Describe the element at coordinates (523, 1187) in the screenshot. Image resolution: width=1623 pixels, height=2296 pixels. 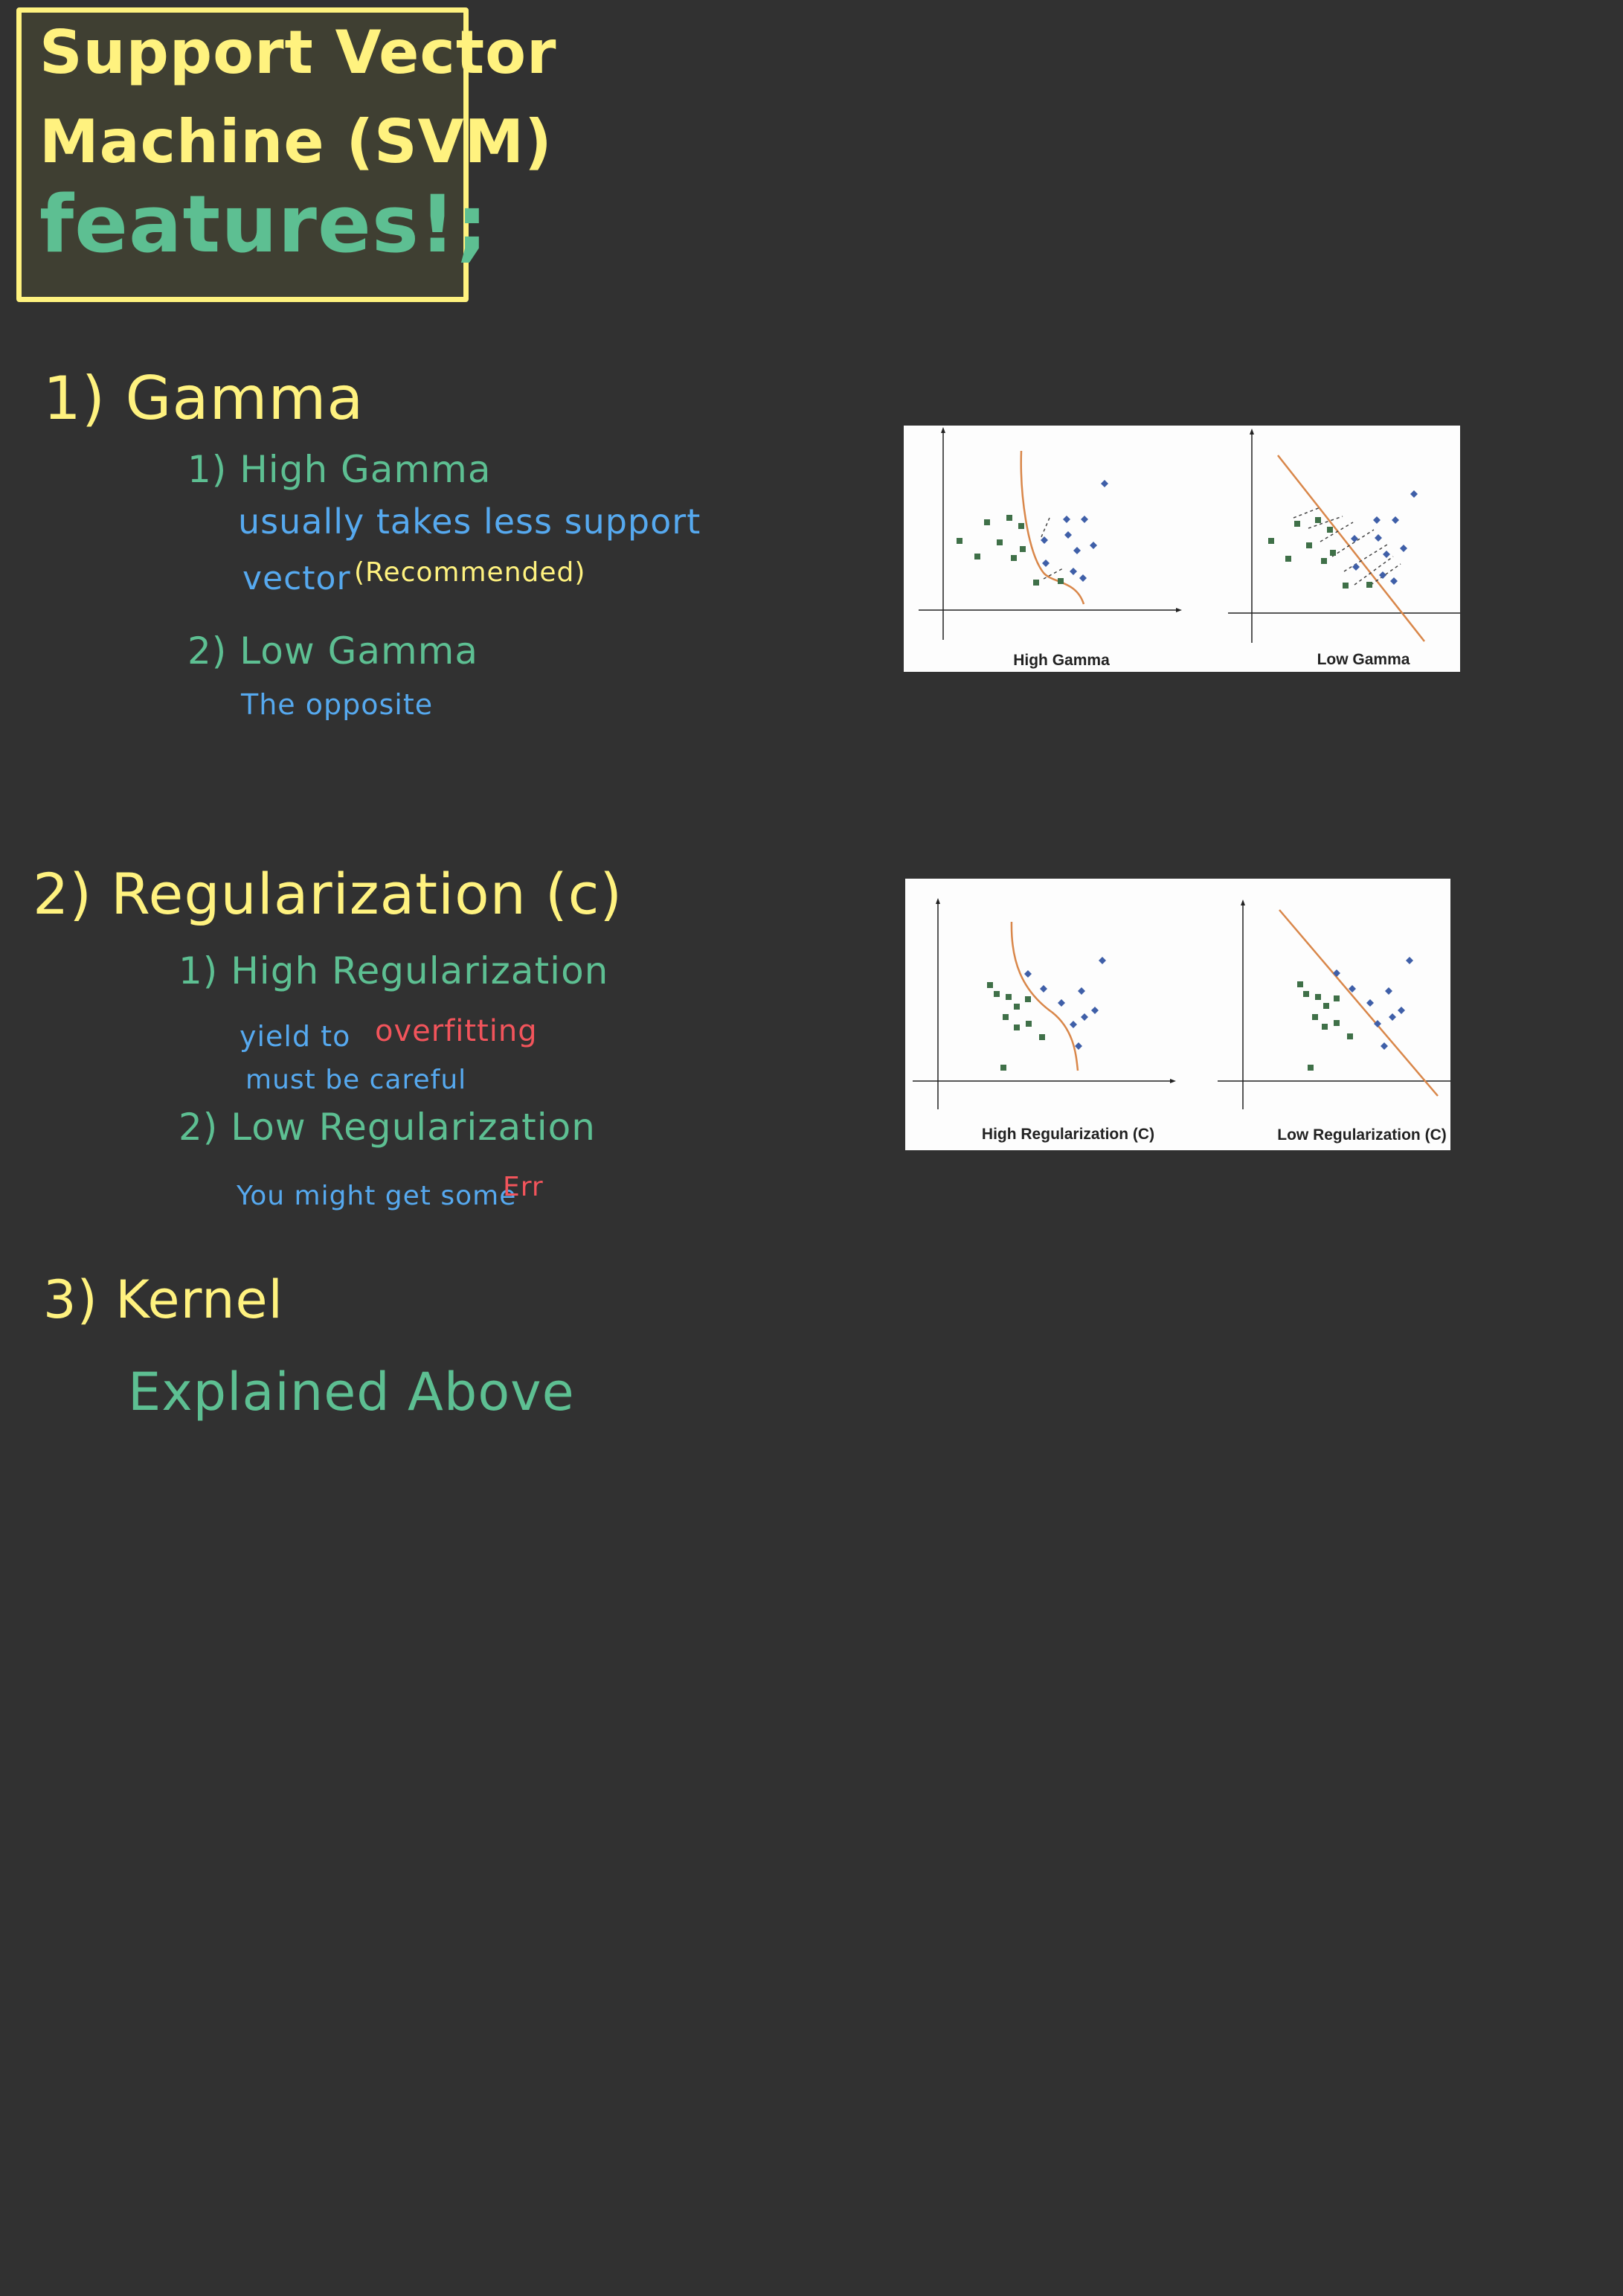
I see `note-err: Err` at that location.